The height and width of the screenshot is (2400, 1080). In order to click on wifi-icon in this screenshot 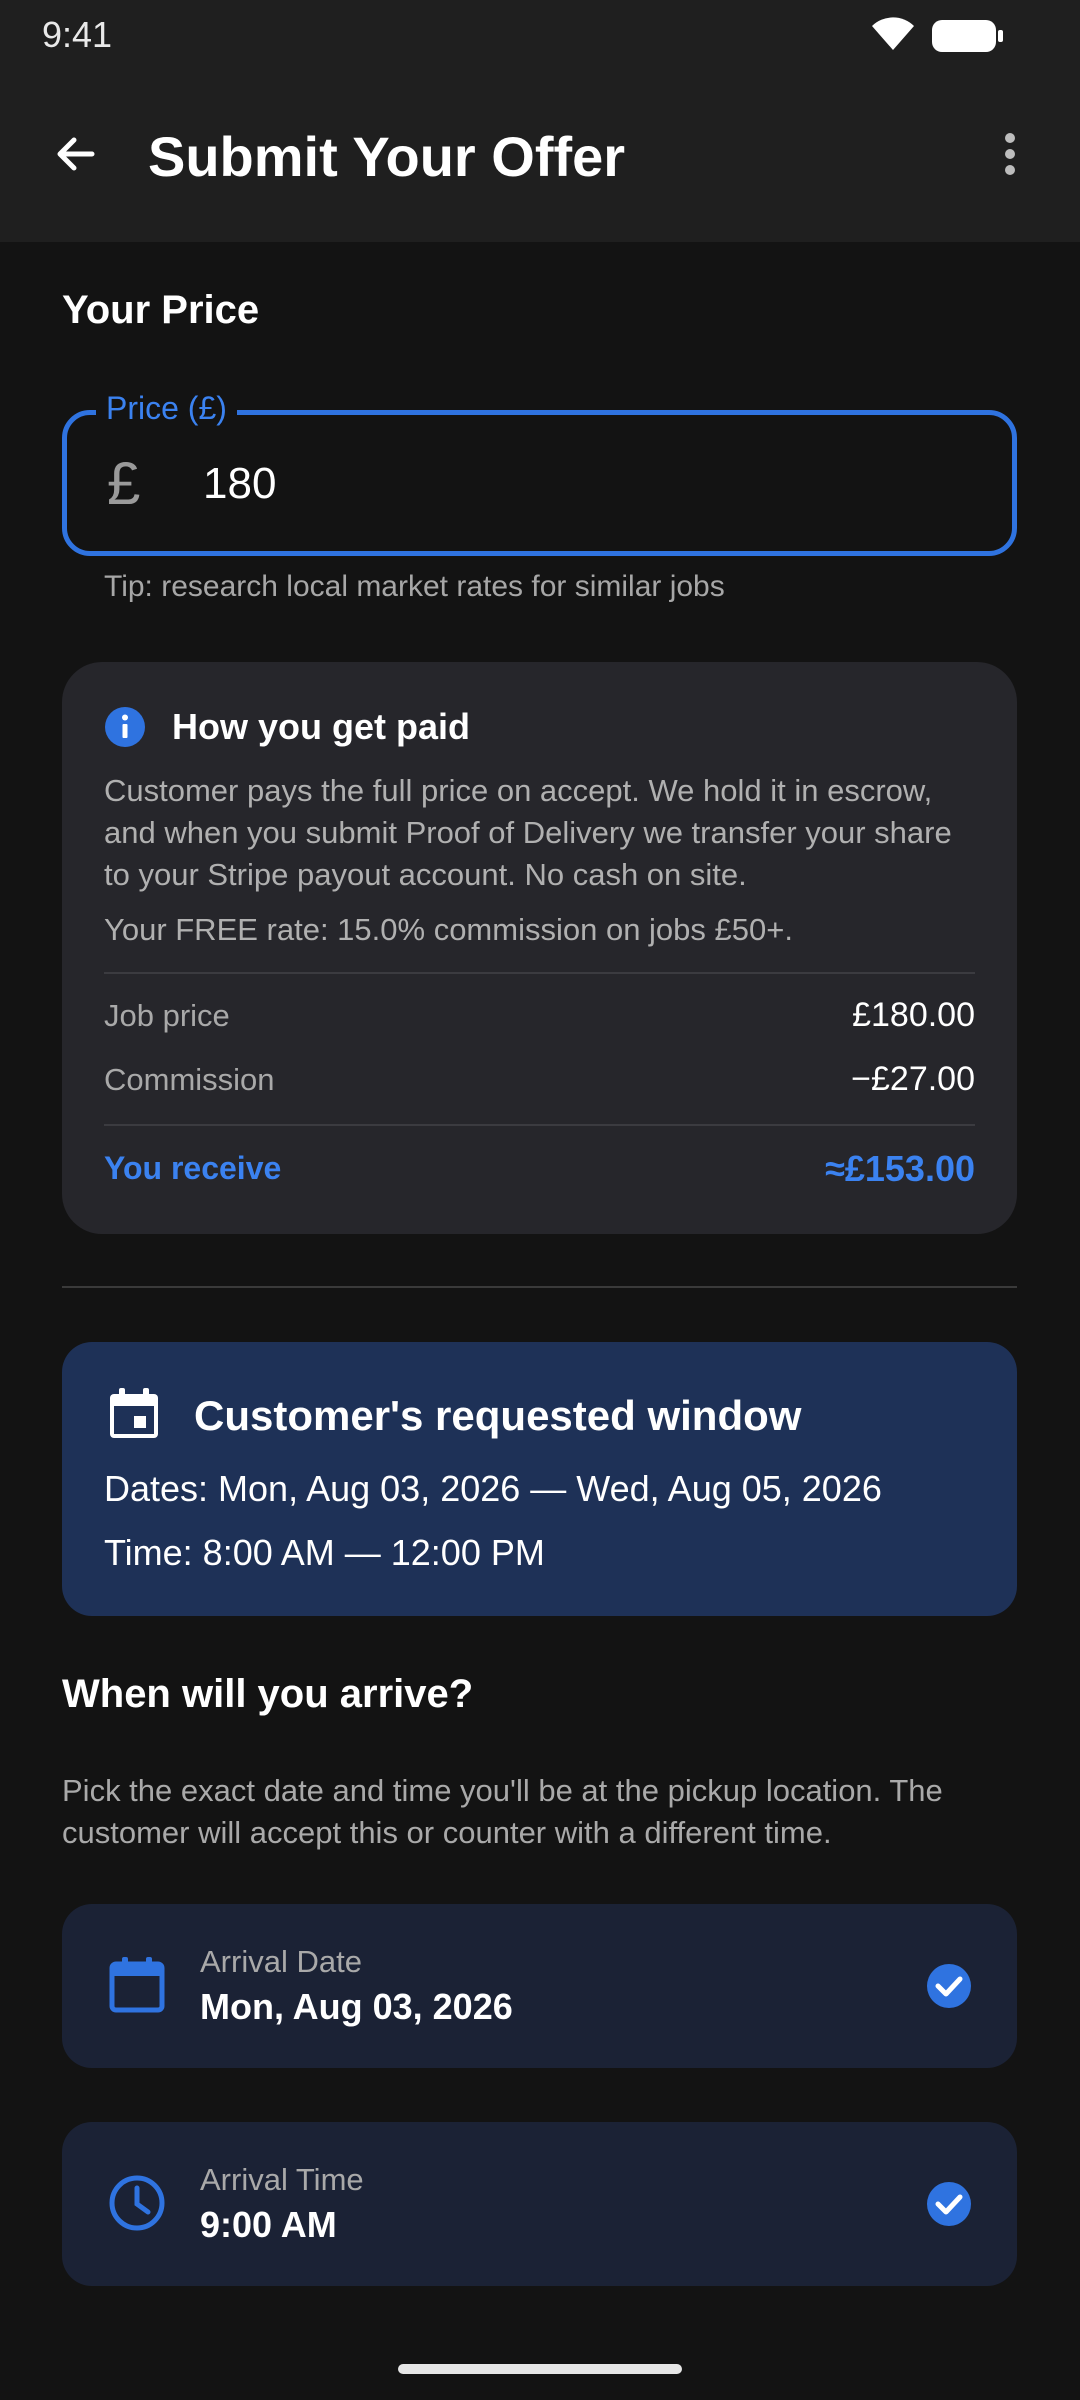, I will do `click(893, 33)`.